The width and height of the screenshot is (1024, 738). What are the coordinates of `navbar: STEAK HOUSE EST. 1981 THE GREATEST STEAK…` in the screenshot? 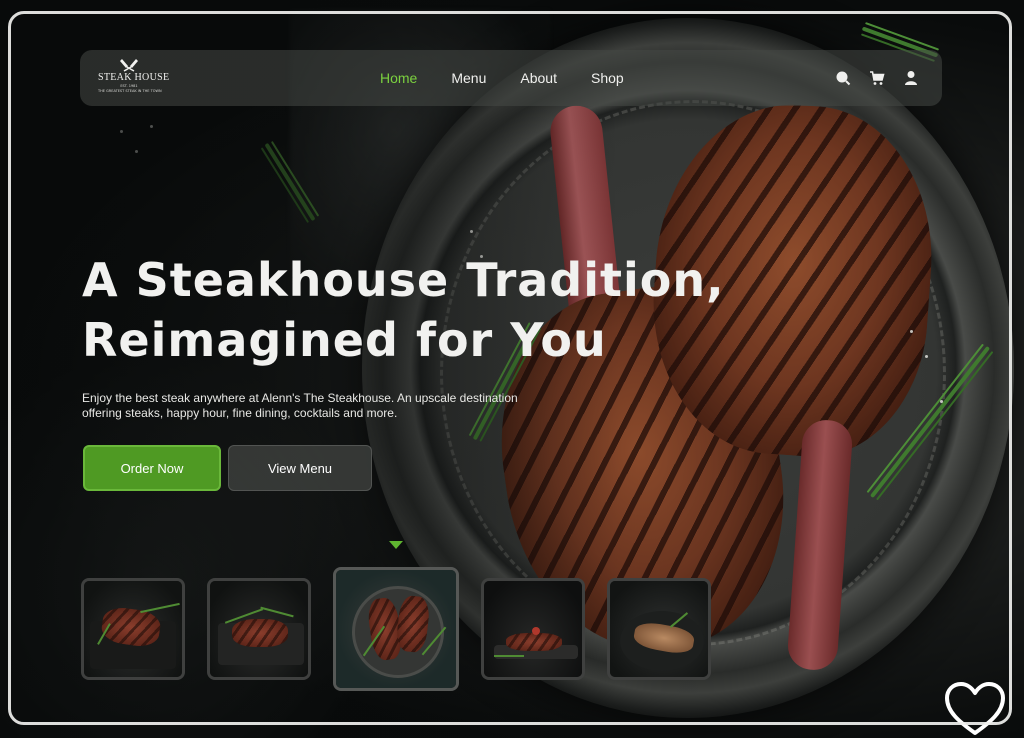 It's located at (511, 78).